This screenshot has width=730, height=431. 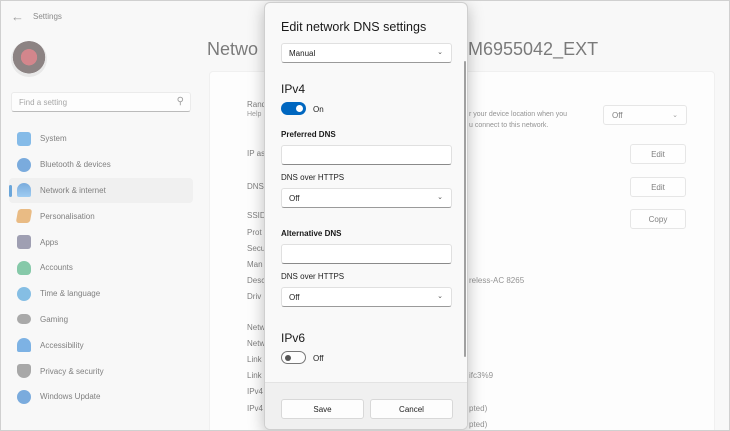 I want to click on ipv4-toggle-state: On, so click(x=318, y=109).